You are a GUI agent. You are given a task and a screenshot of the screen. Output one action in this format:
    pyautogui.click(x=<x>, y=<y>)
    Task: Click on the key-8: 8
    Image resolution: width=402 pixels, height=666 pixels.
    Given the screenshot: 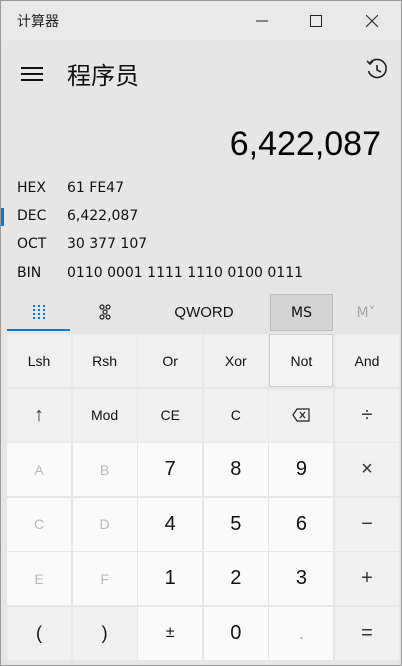 What is the action you would take?
    pyautogui.click(x=235, y=470)
    